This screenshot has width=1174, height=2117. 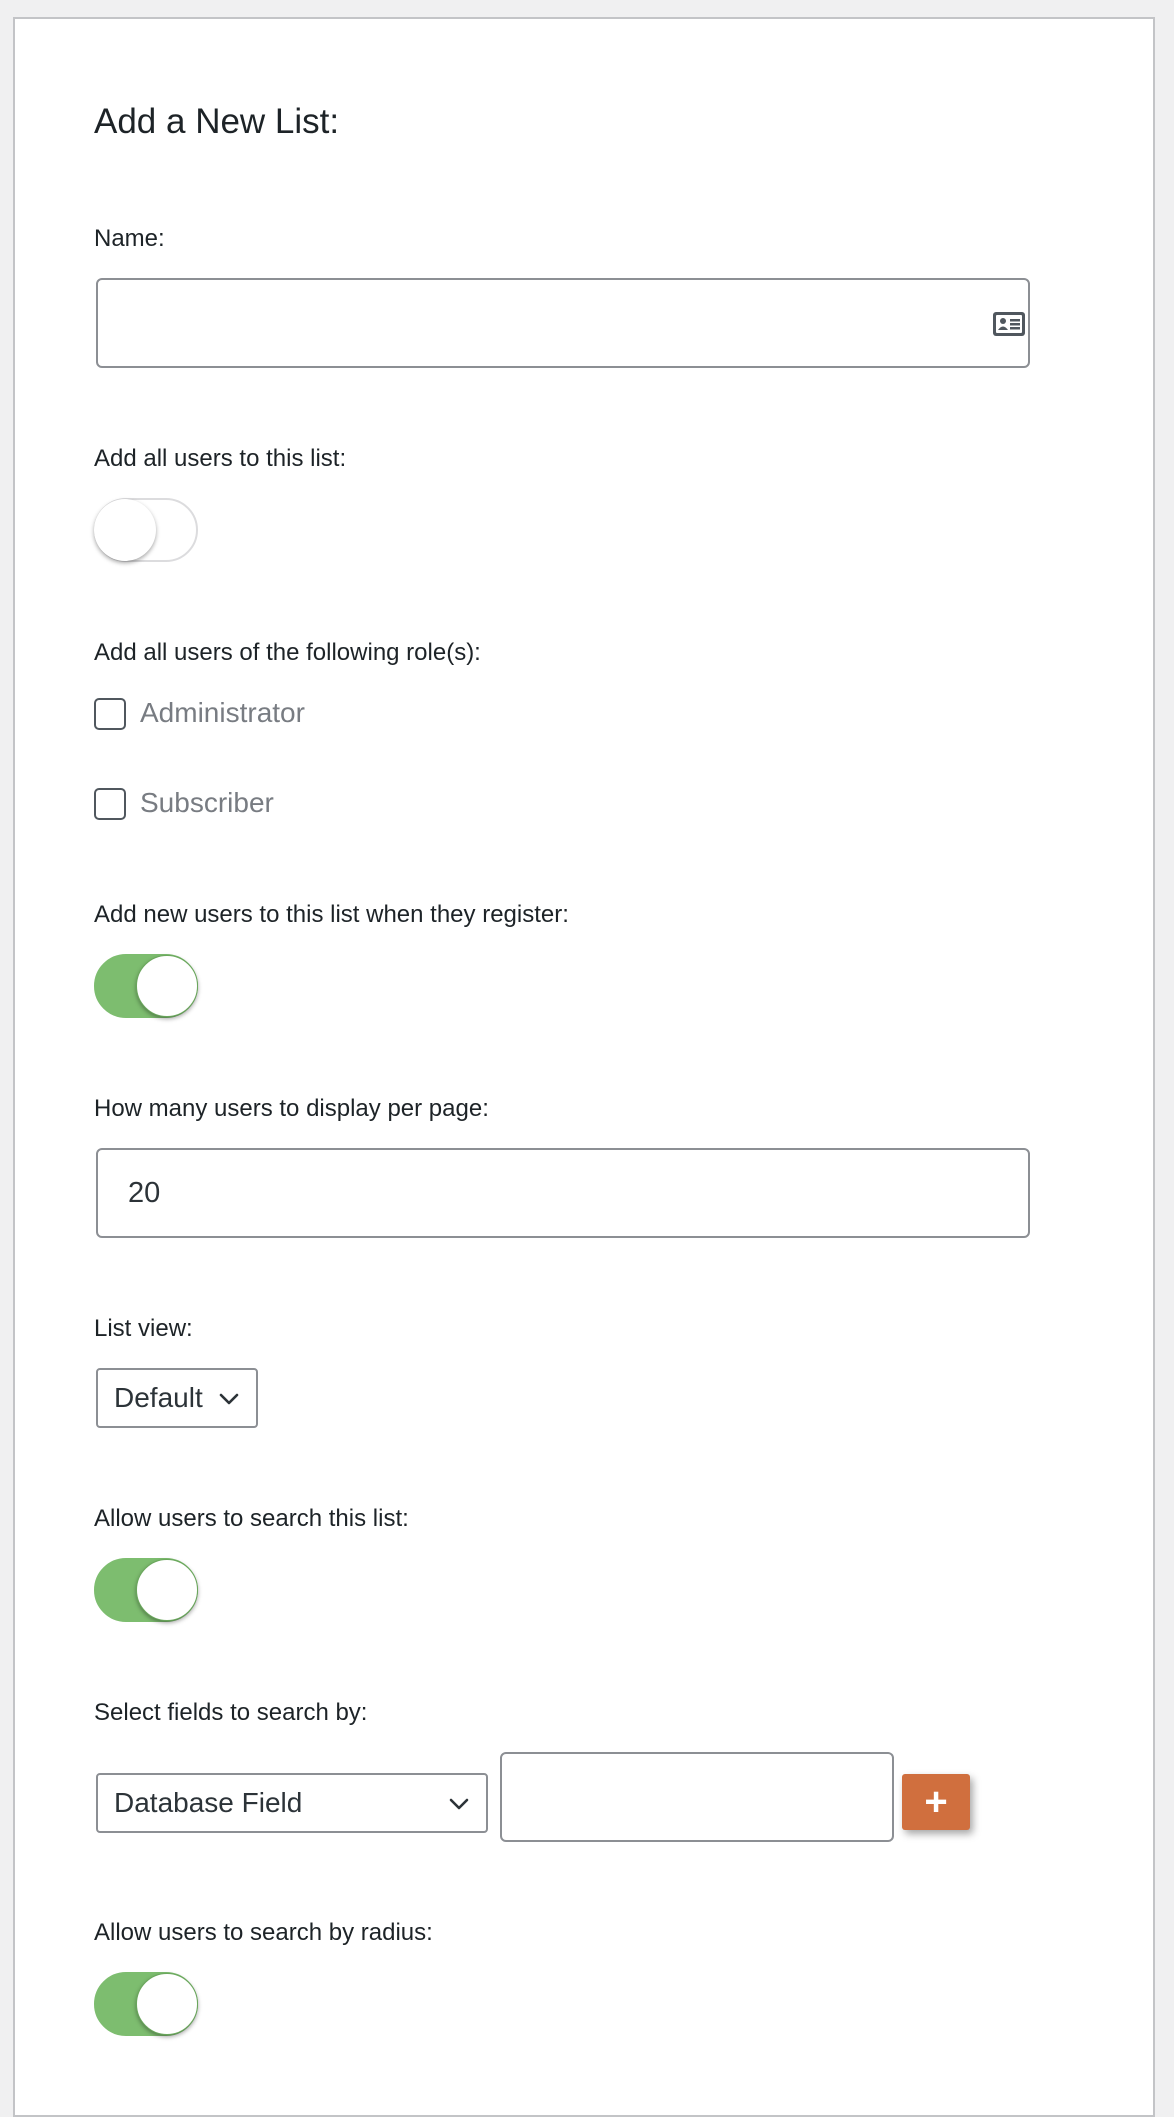 What do you see at coordinates (936, 1802) in the screenshot?
I see `add-search-field-button: +` at bounding box center [936, 1802].